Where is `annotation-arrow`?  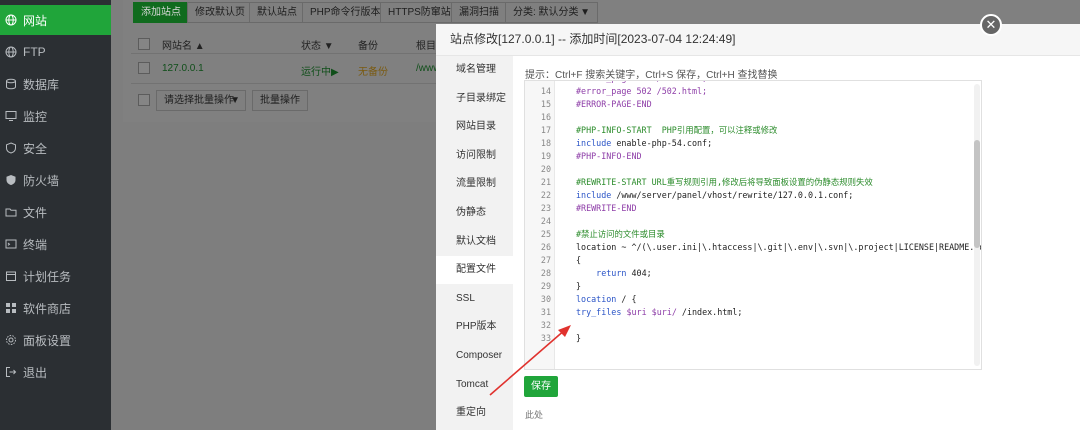 annotation-arrow is located at coordinates (530, 360).